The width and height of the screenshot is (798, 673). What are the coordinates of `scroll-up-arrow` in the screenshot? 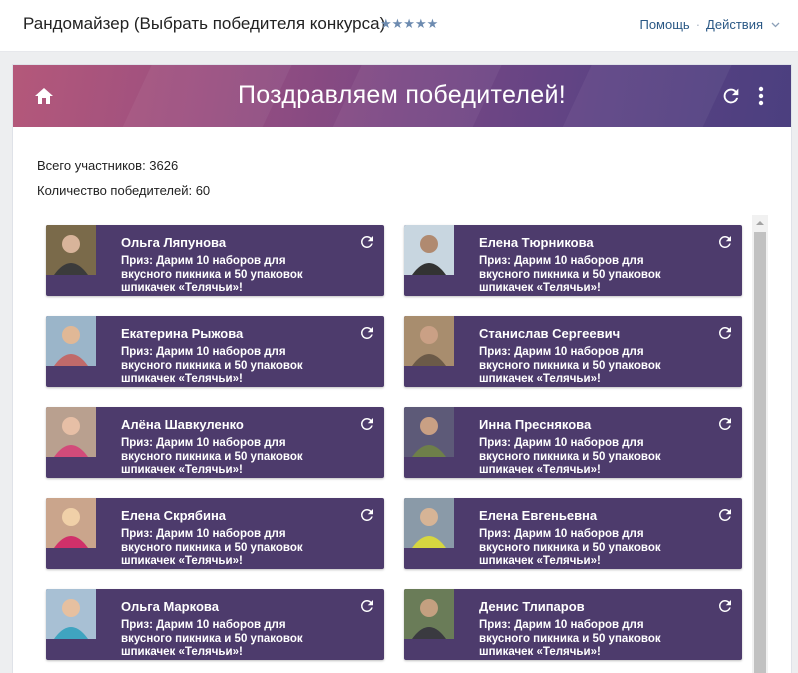 It's located at (760, 223).